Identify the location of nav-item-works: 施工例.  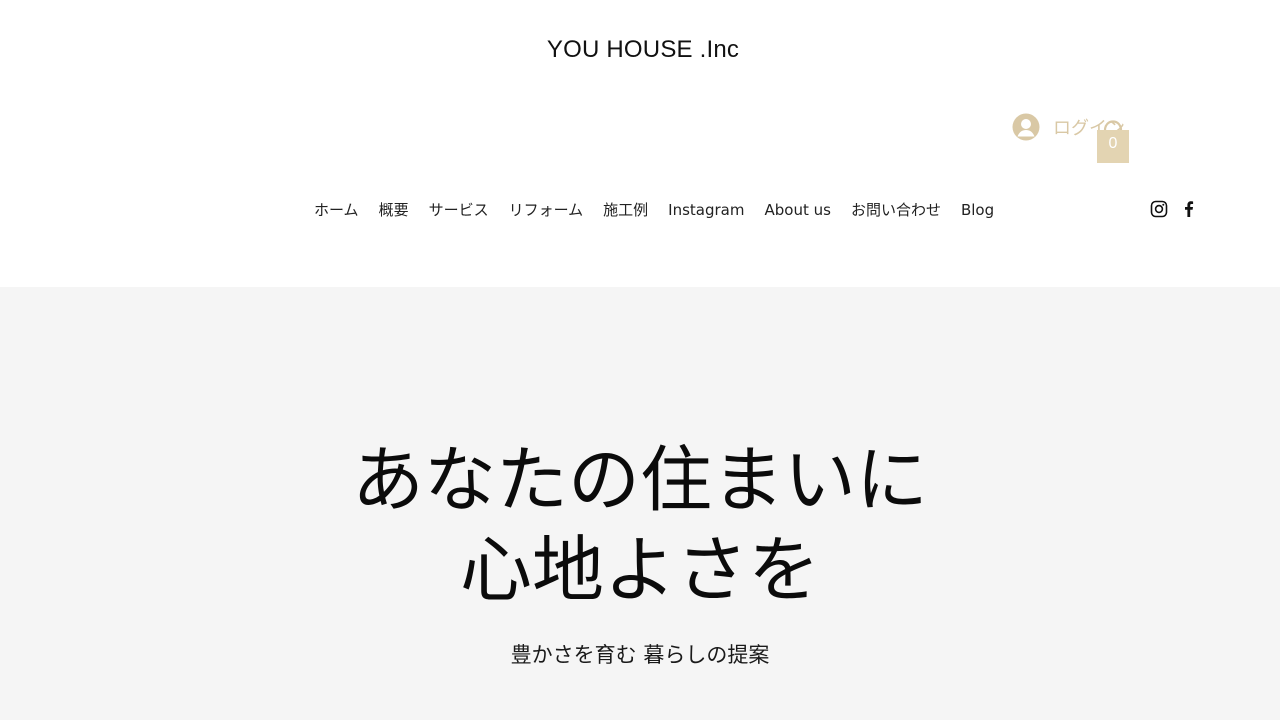
(625, 210).